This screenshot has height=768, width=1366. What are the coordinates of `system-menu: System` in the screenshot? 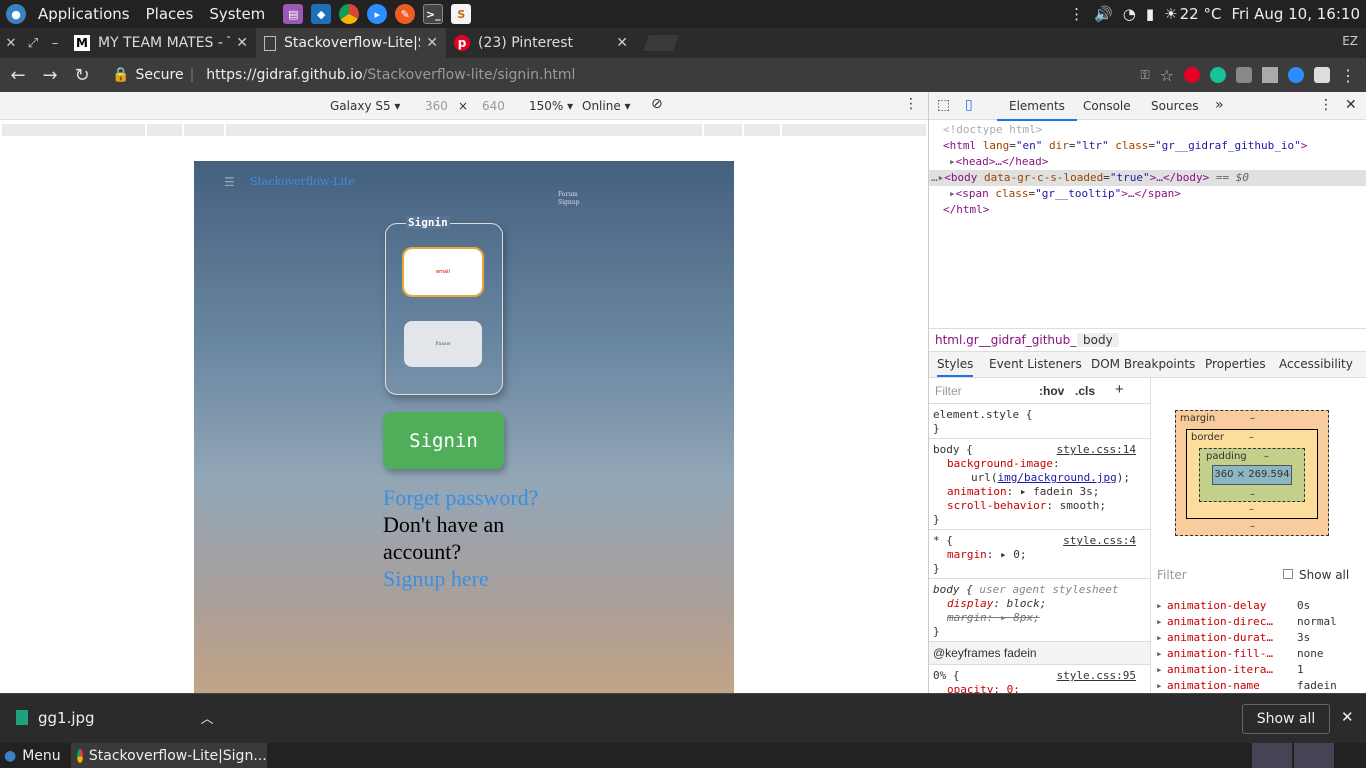 It's located at (237, 14).